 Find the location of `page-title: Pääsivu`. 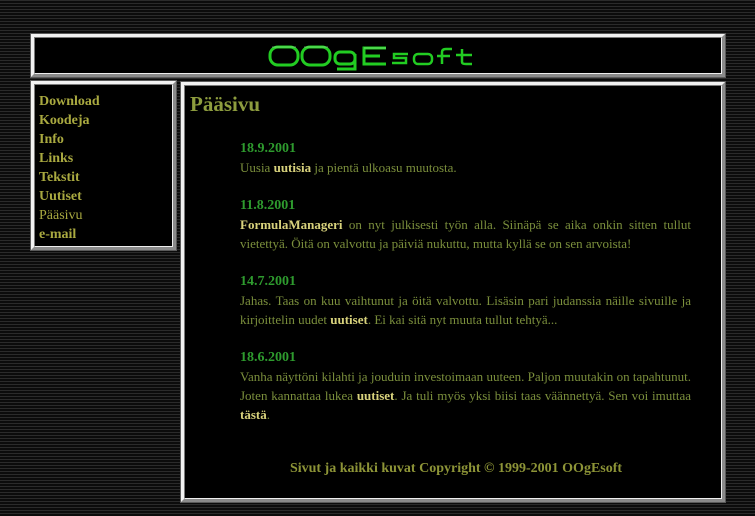

page-title: Pääsivu is located at coordinates (225, 104).